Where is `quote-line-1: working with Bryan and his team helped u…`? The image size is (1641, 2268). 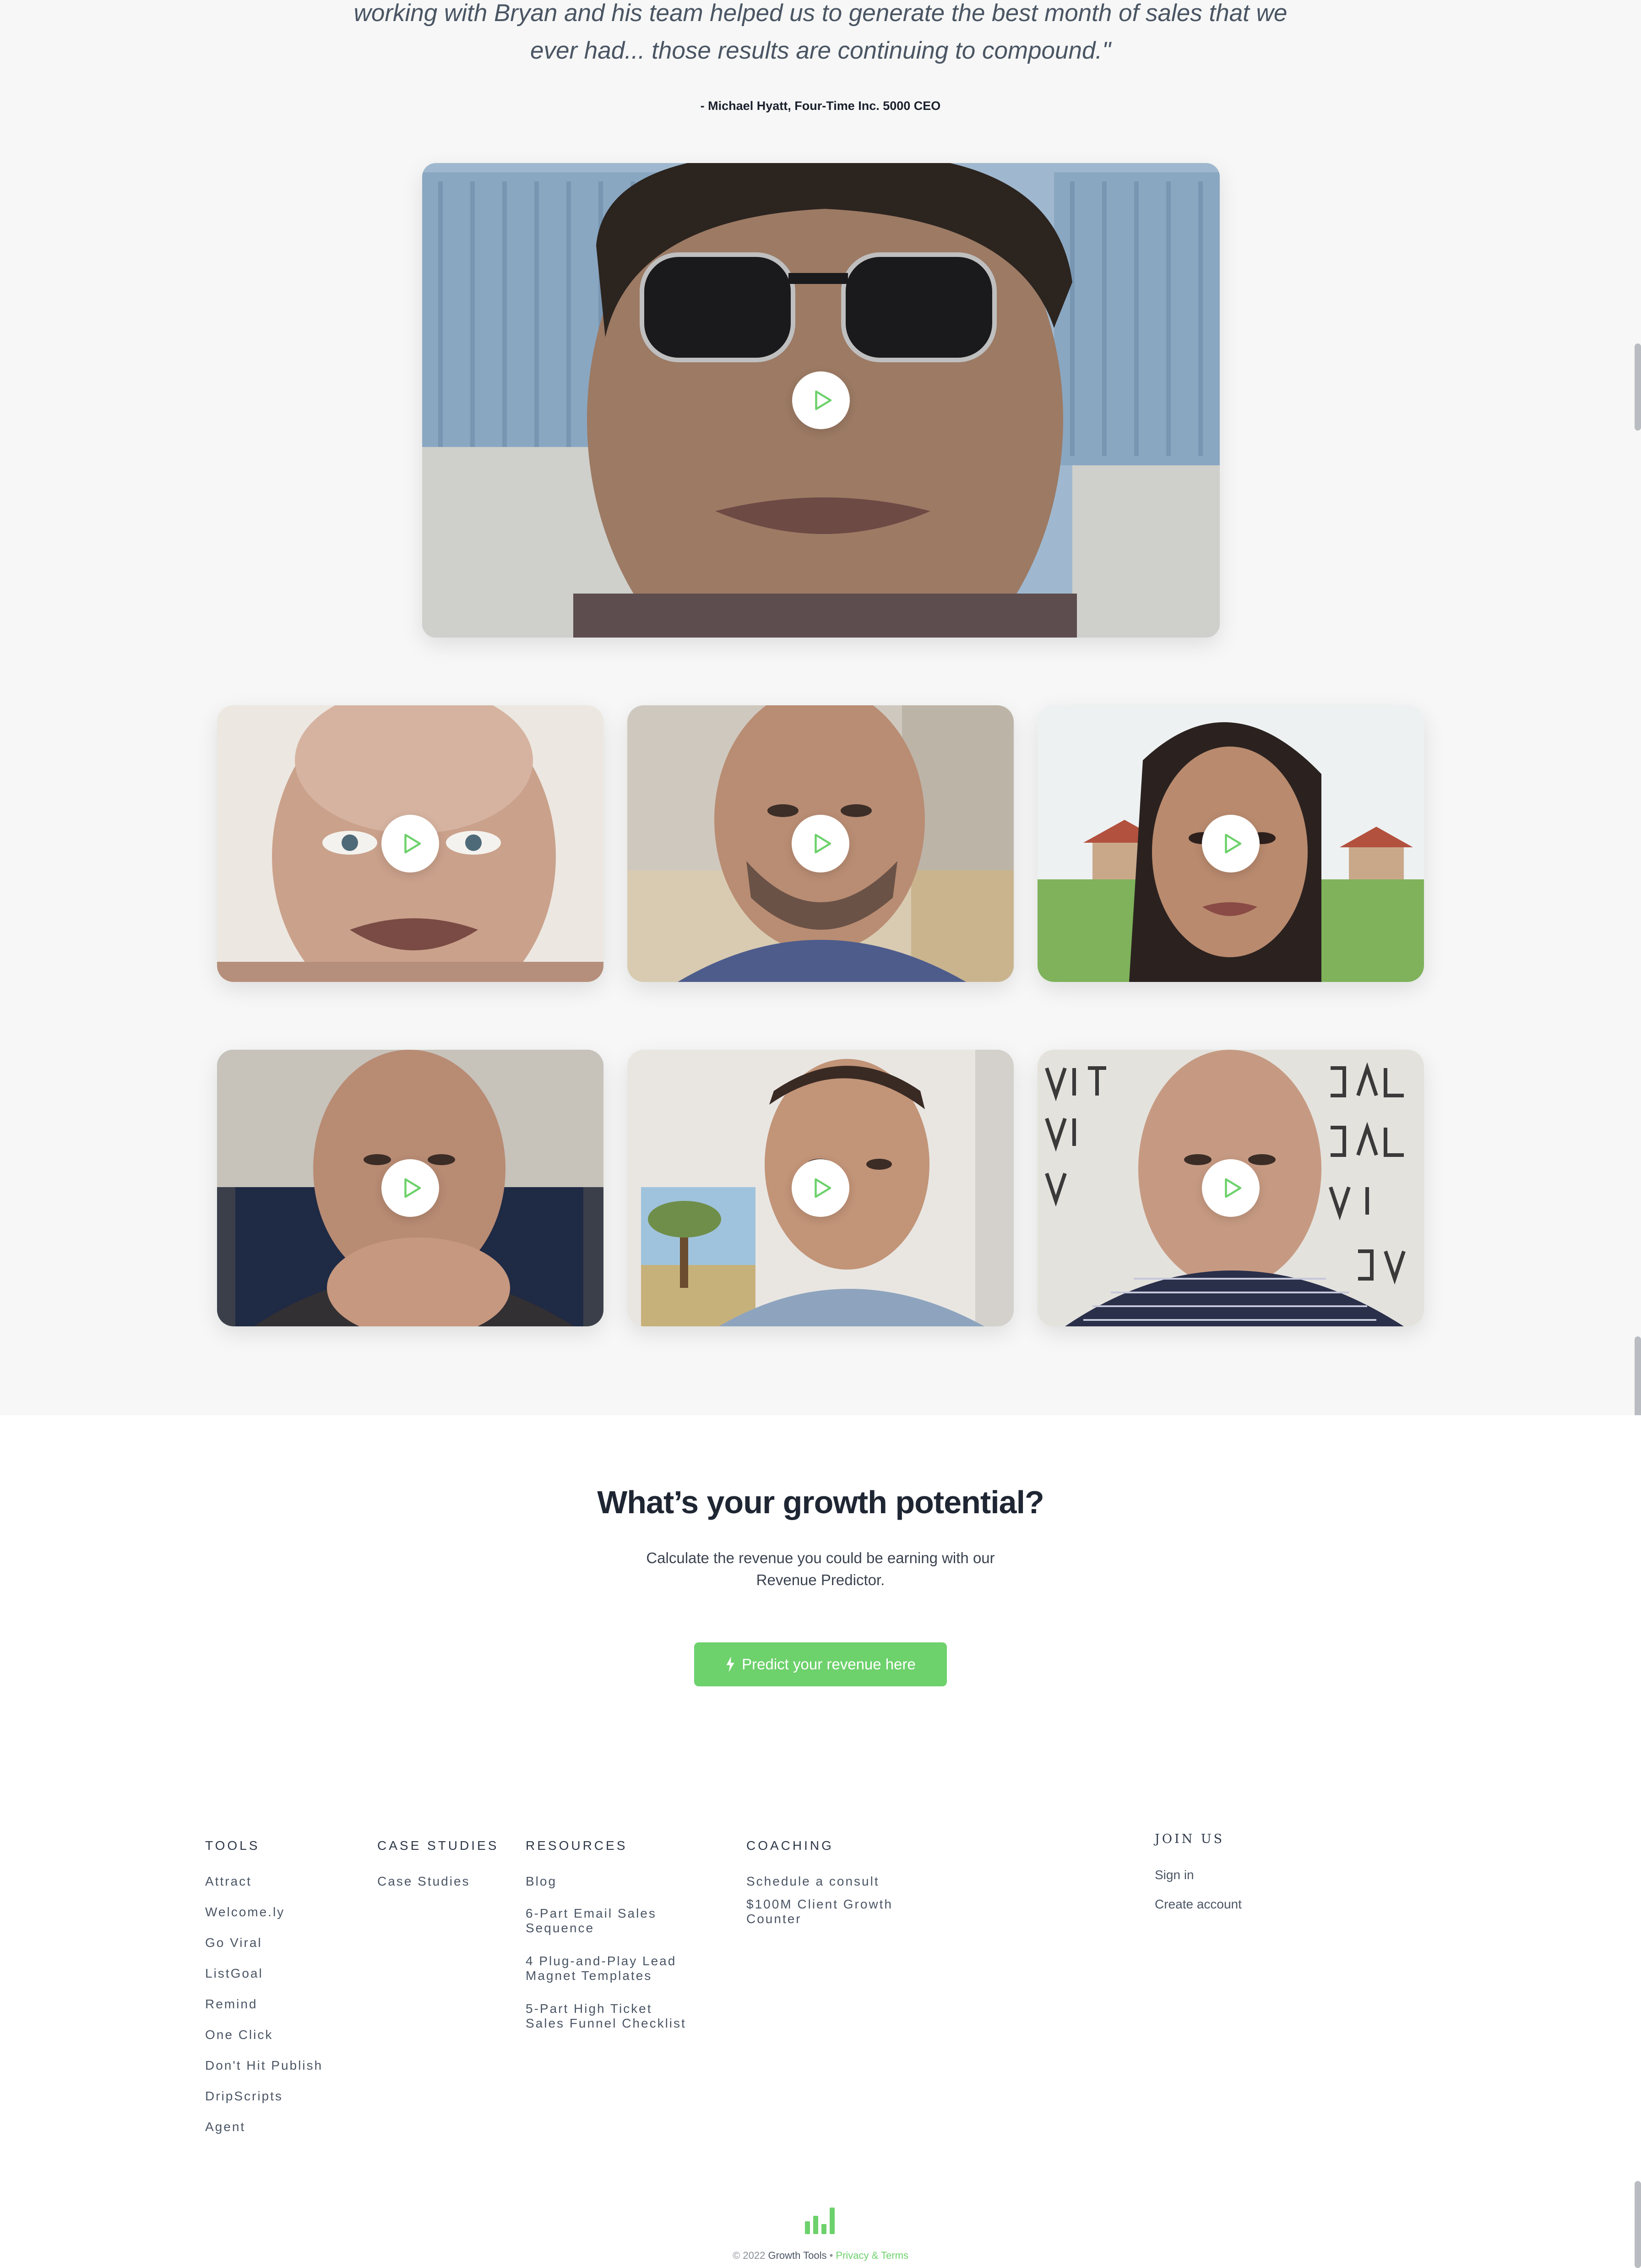
quote-line-1: working with Bryan and his team helped u… is located at coordinates (820, 13).